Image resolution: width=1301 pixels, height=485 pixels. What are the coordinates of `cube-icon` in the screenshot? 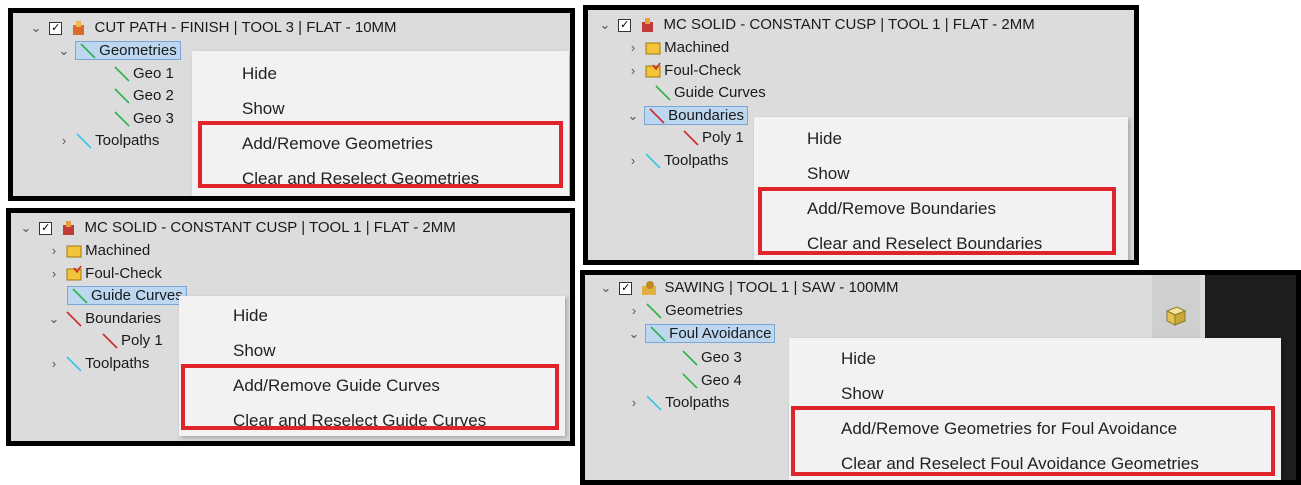 It's located at (1175, 315).